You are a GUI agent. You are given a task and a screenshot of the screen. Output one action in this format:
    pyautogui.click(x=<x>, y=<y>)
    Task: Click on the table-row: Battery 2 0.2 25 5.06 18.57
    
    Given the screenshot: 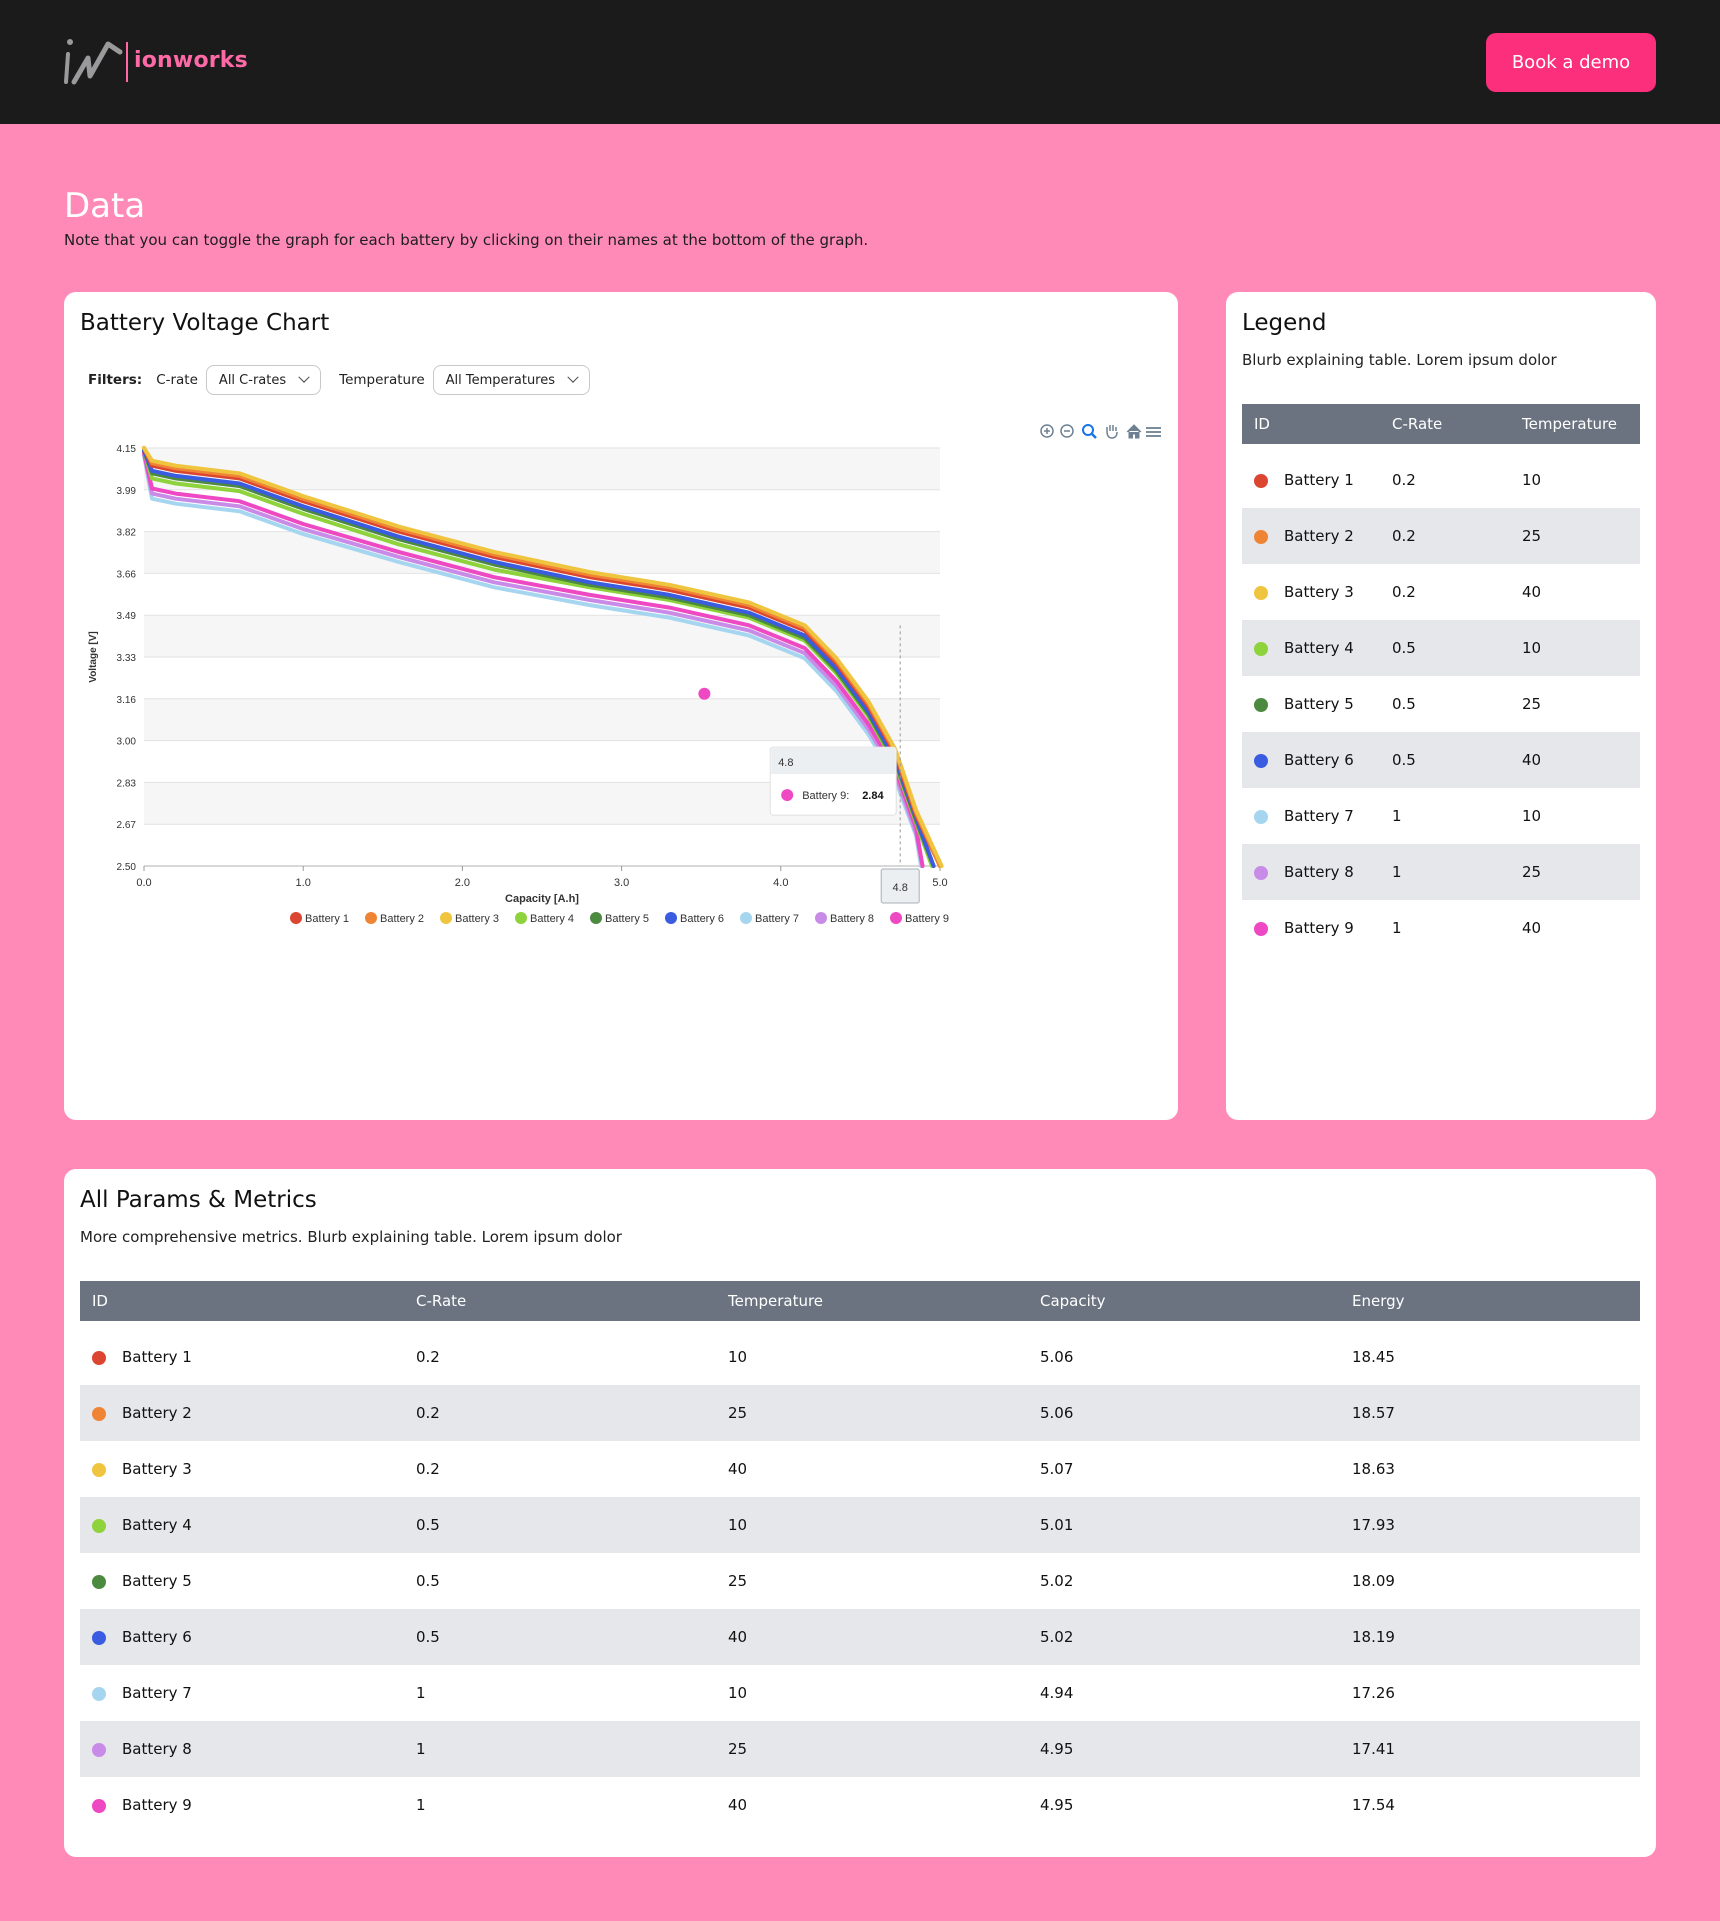 What is the action you would take?
    pyautogui.click(x=860, y=1413)
    